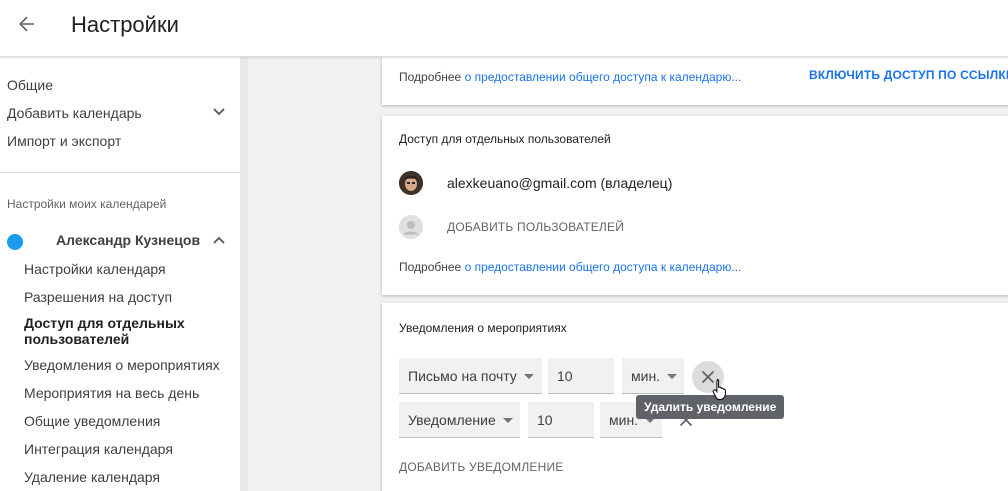 This screenshot has height=491, width=1008. What do you see at coordinates (719, 389) in the screenshot?
I see `hand-cursor-icon` at bounding box center [719, 389].